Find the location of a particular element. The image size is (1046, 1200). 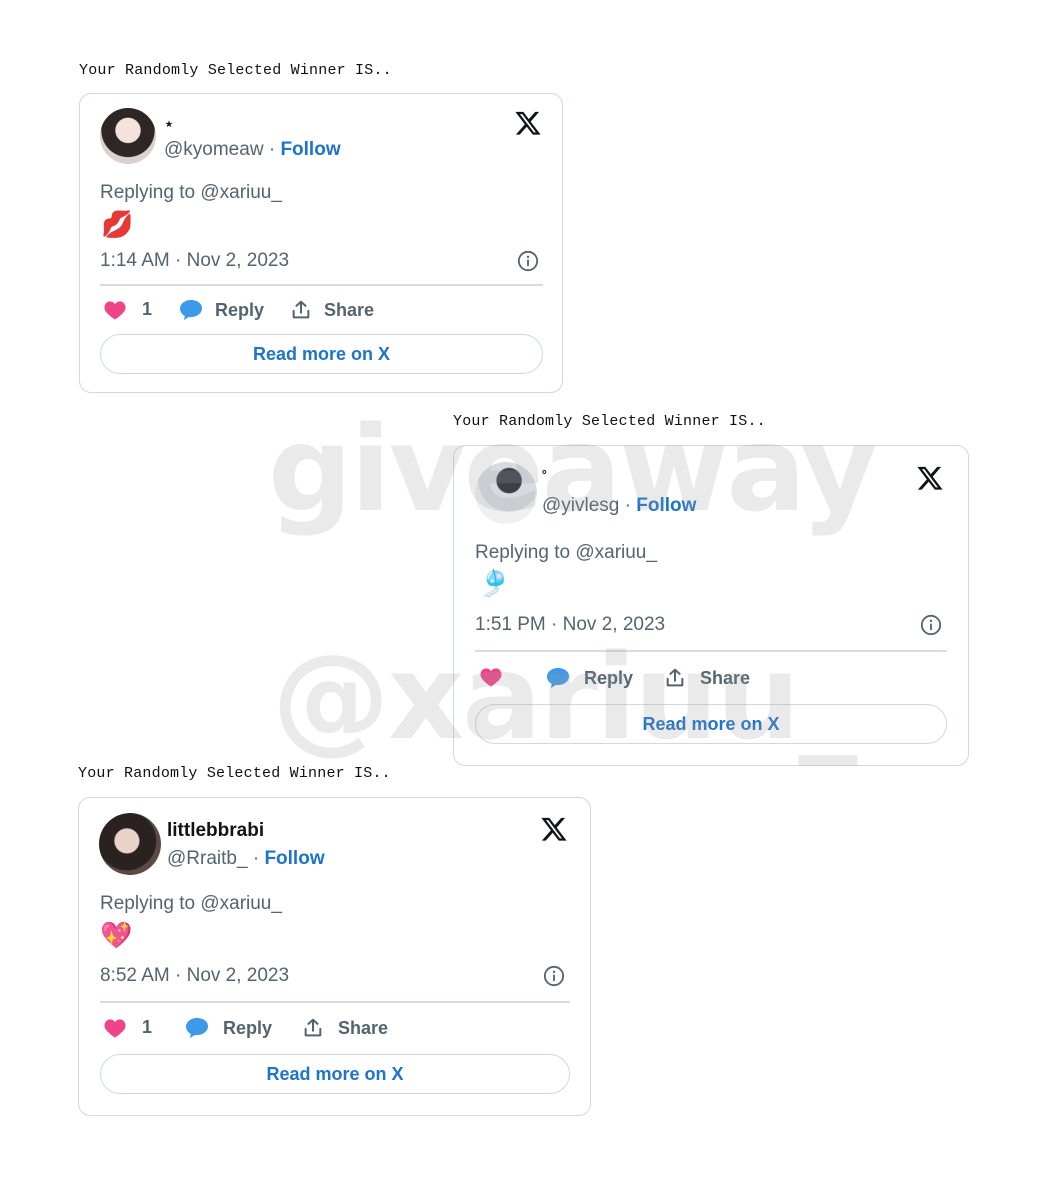

display-name: ˚ is located at coordinates (544, 479).